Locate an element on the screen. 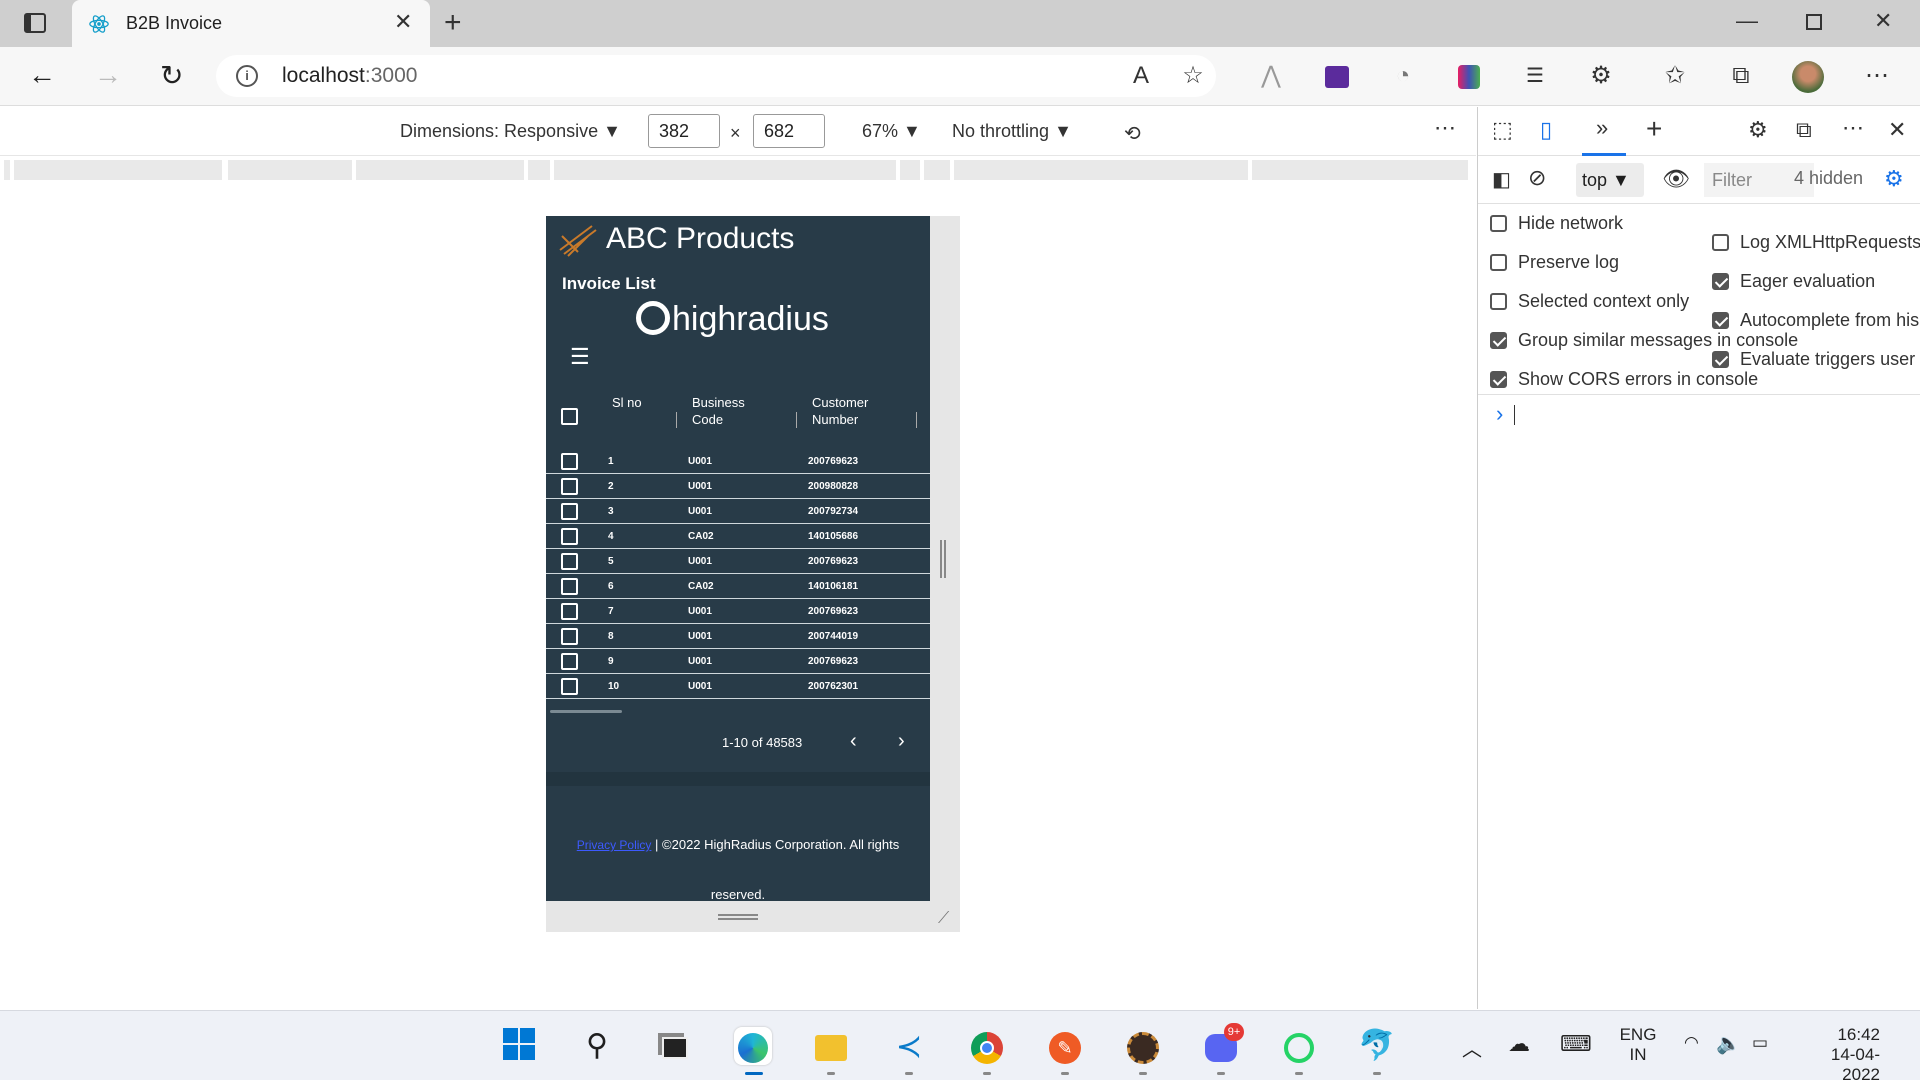 The width and height of the screenshot is (1920, 1085). dimensions-select: Dimensions: Responsive ▼ is located at coordinates (510, 131).